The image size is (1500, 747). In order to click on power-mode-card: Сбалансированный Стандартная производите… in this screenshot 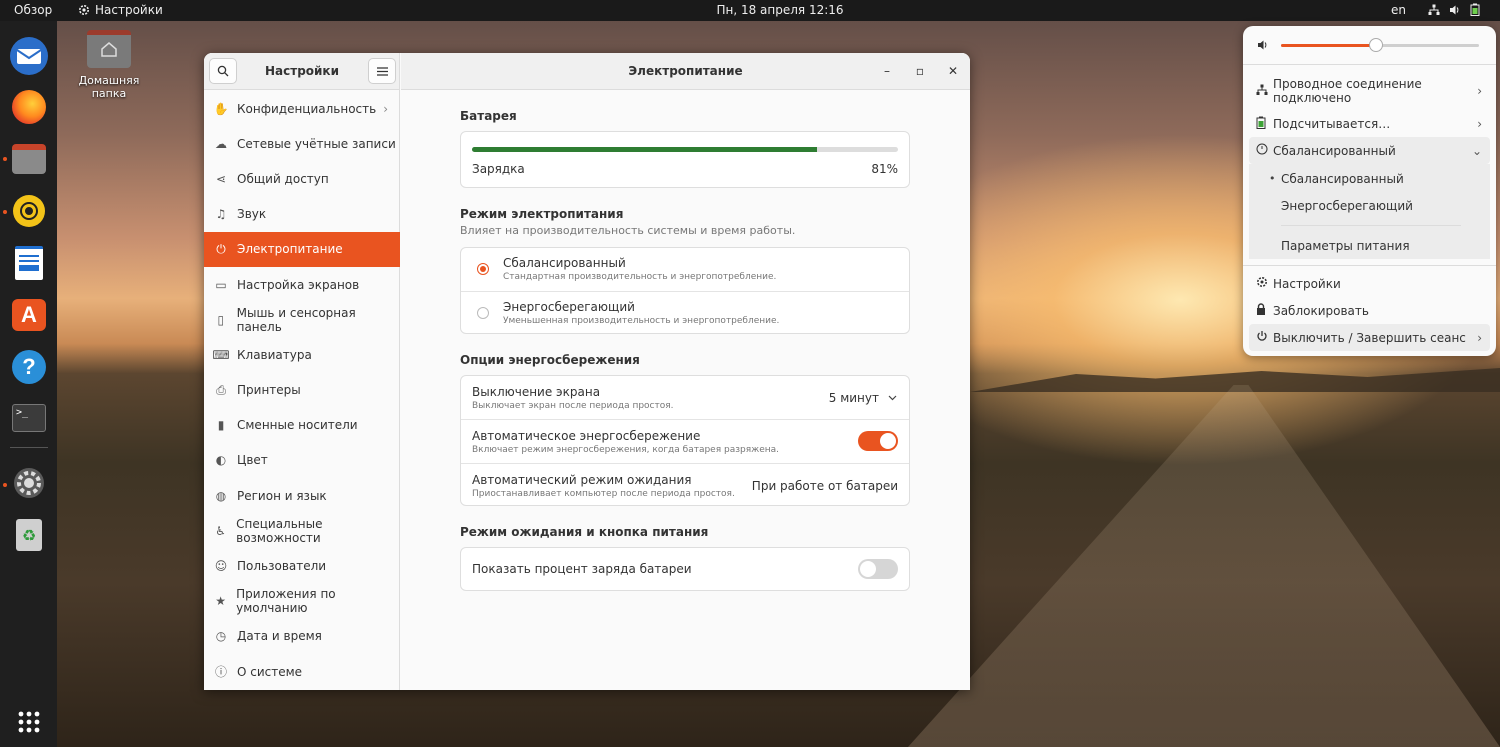, I will do `click(685, 290)`.